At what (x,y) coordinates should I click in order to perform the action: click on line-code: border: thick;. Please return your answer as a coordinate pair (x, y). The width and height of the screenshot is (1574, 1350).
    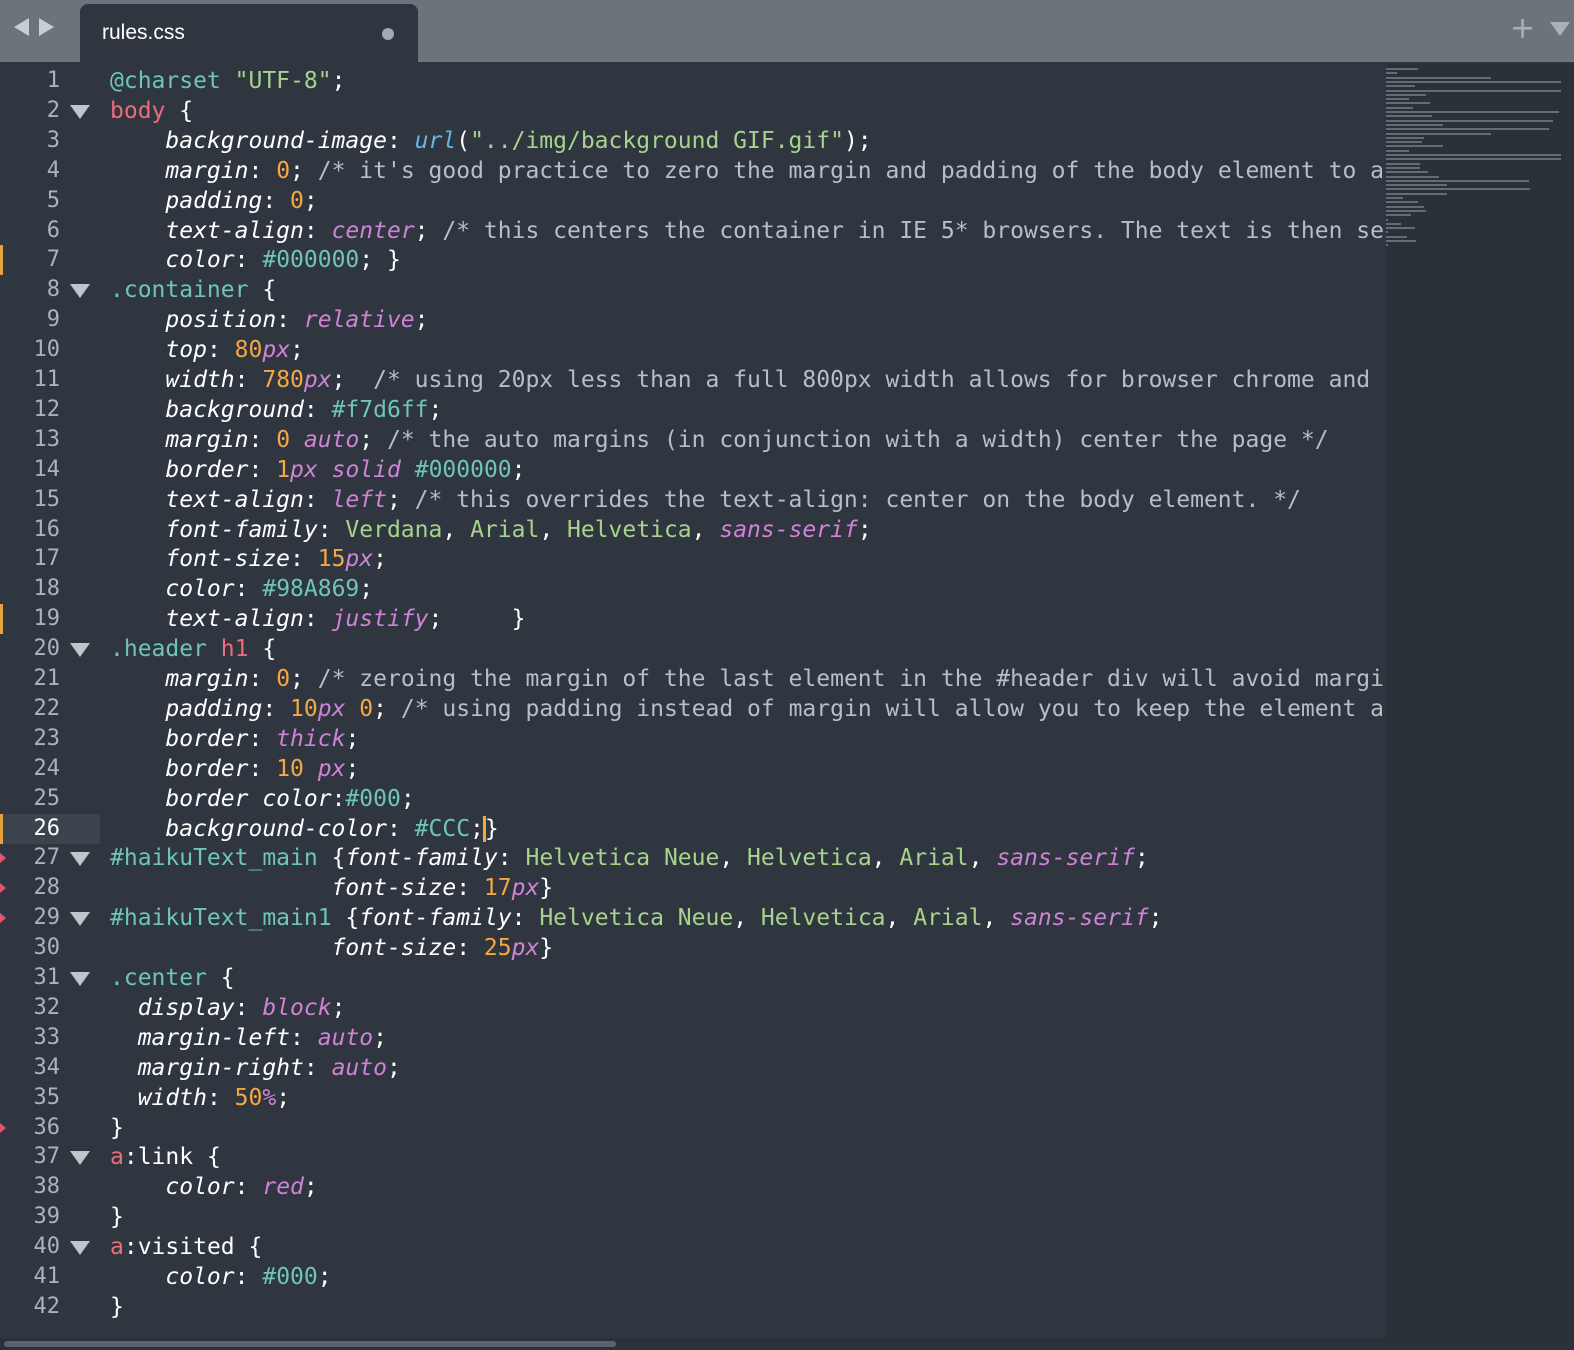
    Looking at the image, I should click on (234, 739).